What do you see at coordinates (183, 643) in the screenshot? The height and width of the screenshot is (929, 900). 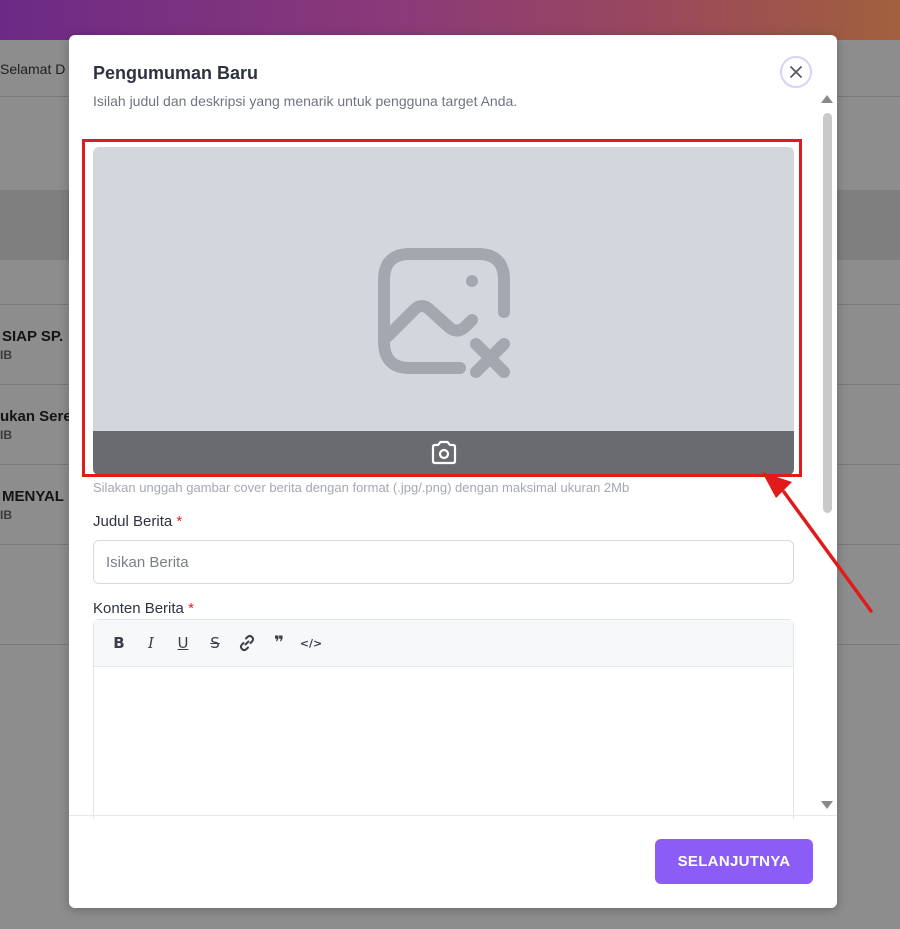 I see `underline-button: U` at bounding box center [183, 643].